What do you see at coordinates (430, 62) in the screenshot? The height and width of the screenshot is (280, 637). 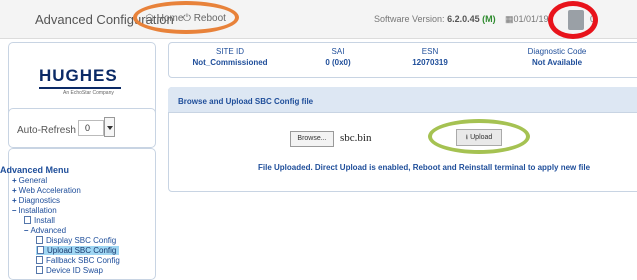 I see `esn-value: 12070319` at bounding box center [430, 62].